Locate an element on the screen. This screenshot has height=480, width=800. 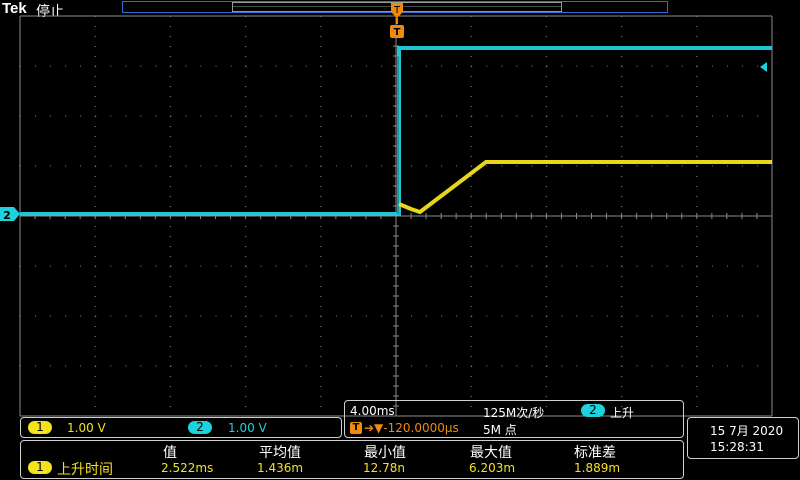
svg-text: T is located at coordinates (397, 10).